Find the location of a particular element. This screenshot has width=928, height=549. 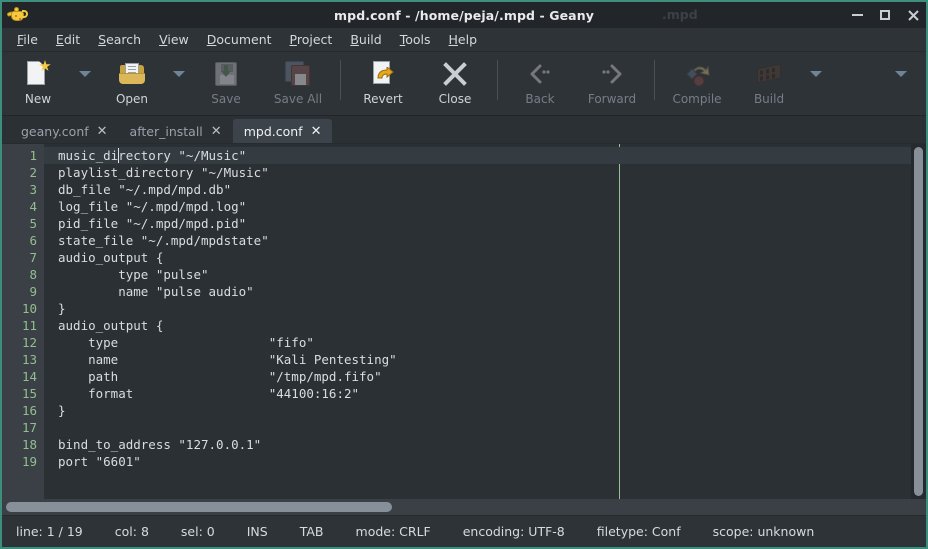

open-folder-icon is located at coordinates (132, 74).